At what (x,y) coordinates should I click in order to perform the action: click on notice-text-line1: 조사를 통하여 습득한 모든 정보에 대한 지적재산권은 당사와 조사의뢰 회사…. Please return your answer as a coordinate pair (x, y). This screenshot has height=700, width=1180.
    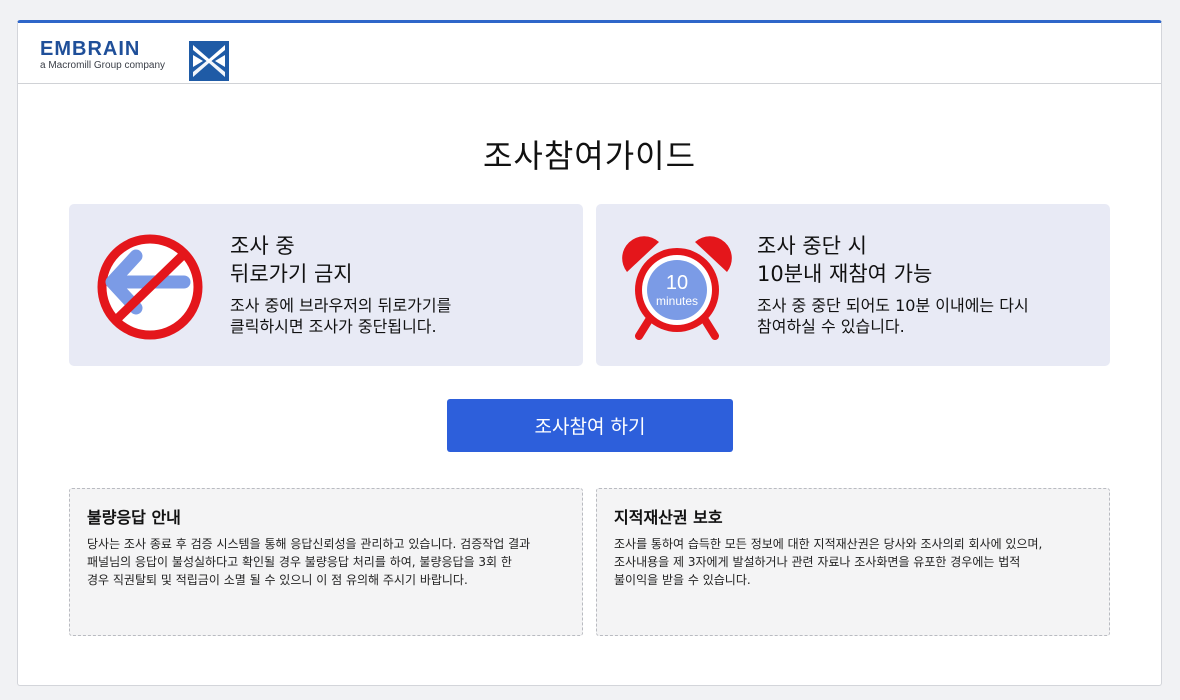
    Looking at the image, I should click on (828, 544).